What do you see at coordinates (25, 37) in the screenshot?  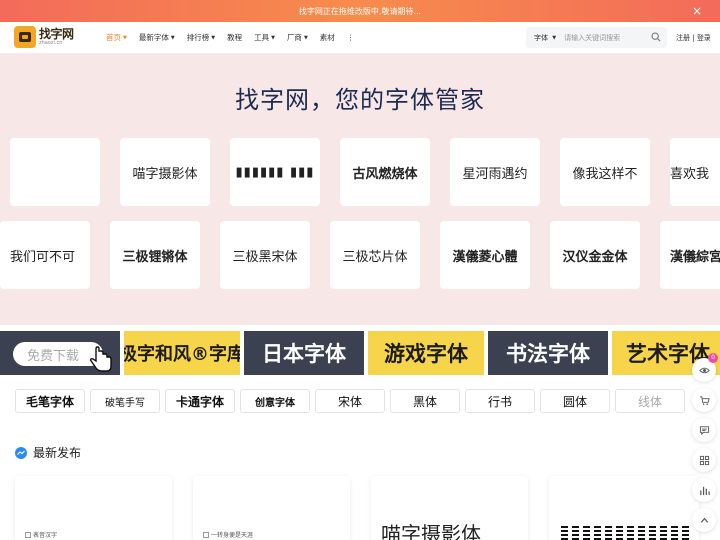 I see `logo-icon` at bounding box center [25, 37].